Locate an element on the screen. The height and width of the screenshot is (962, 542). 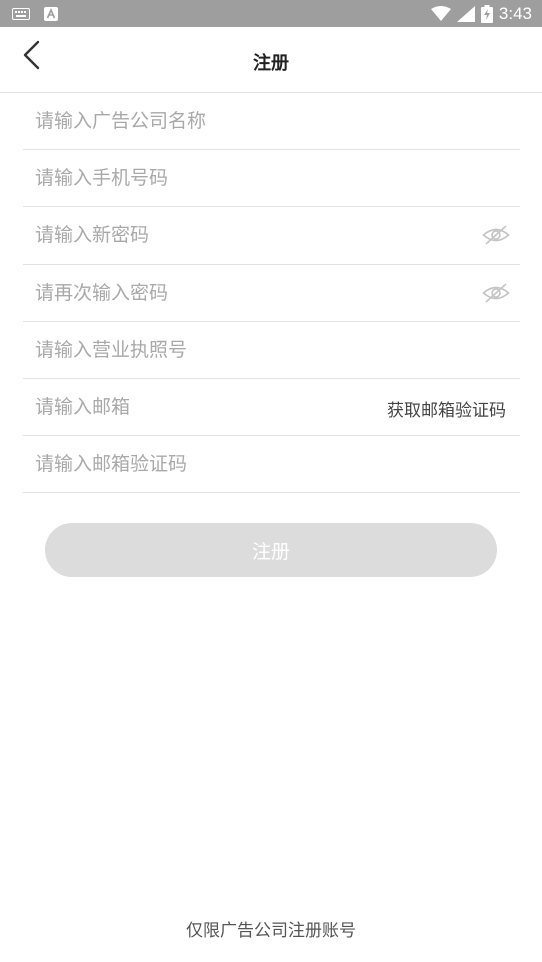
email-input is located at coordinates (188, 407).